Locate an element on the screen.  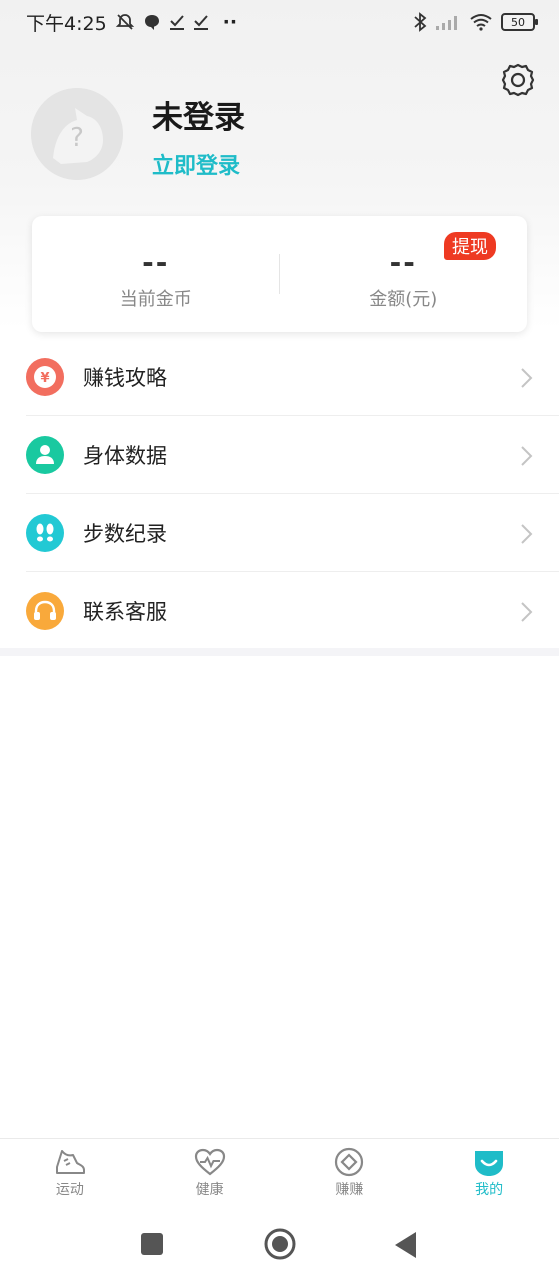
battery-level: 50 is located at coordinates (518, 22).